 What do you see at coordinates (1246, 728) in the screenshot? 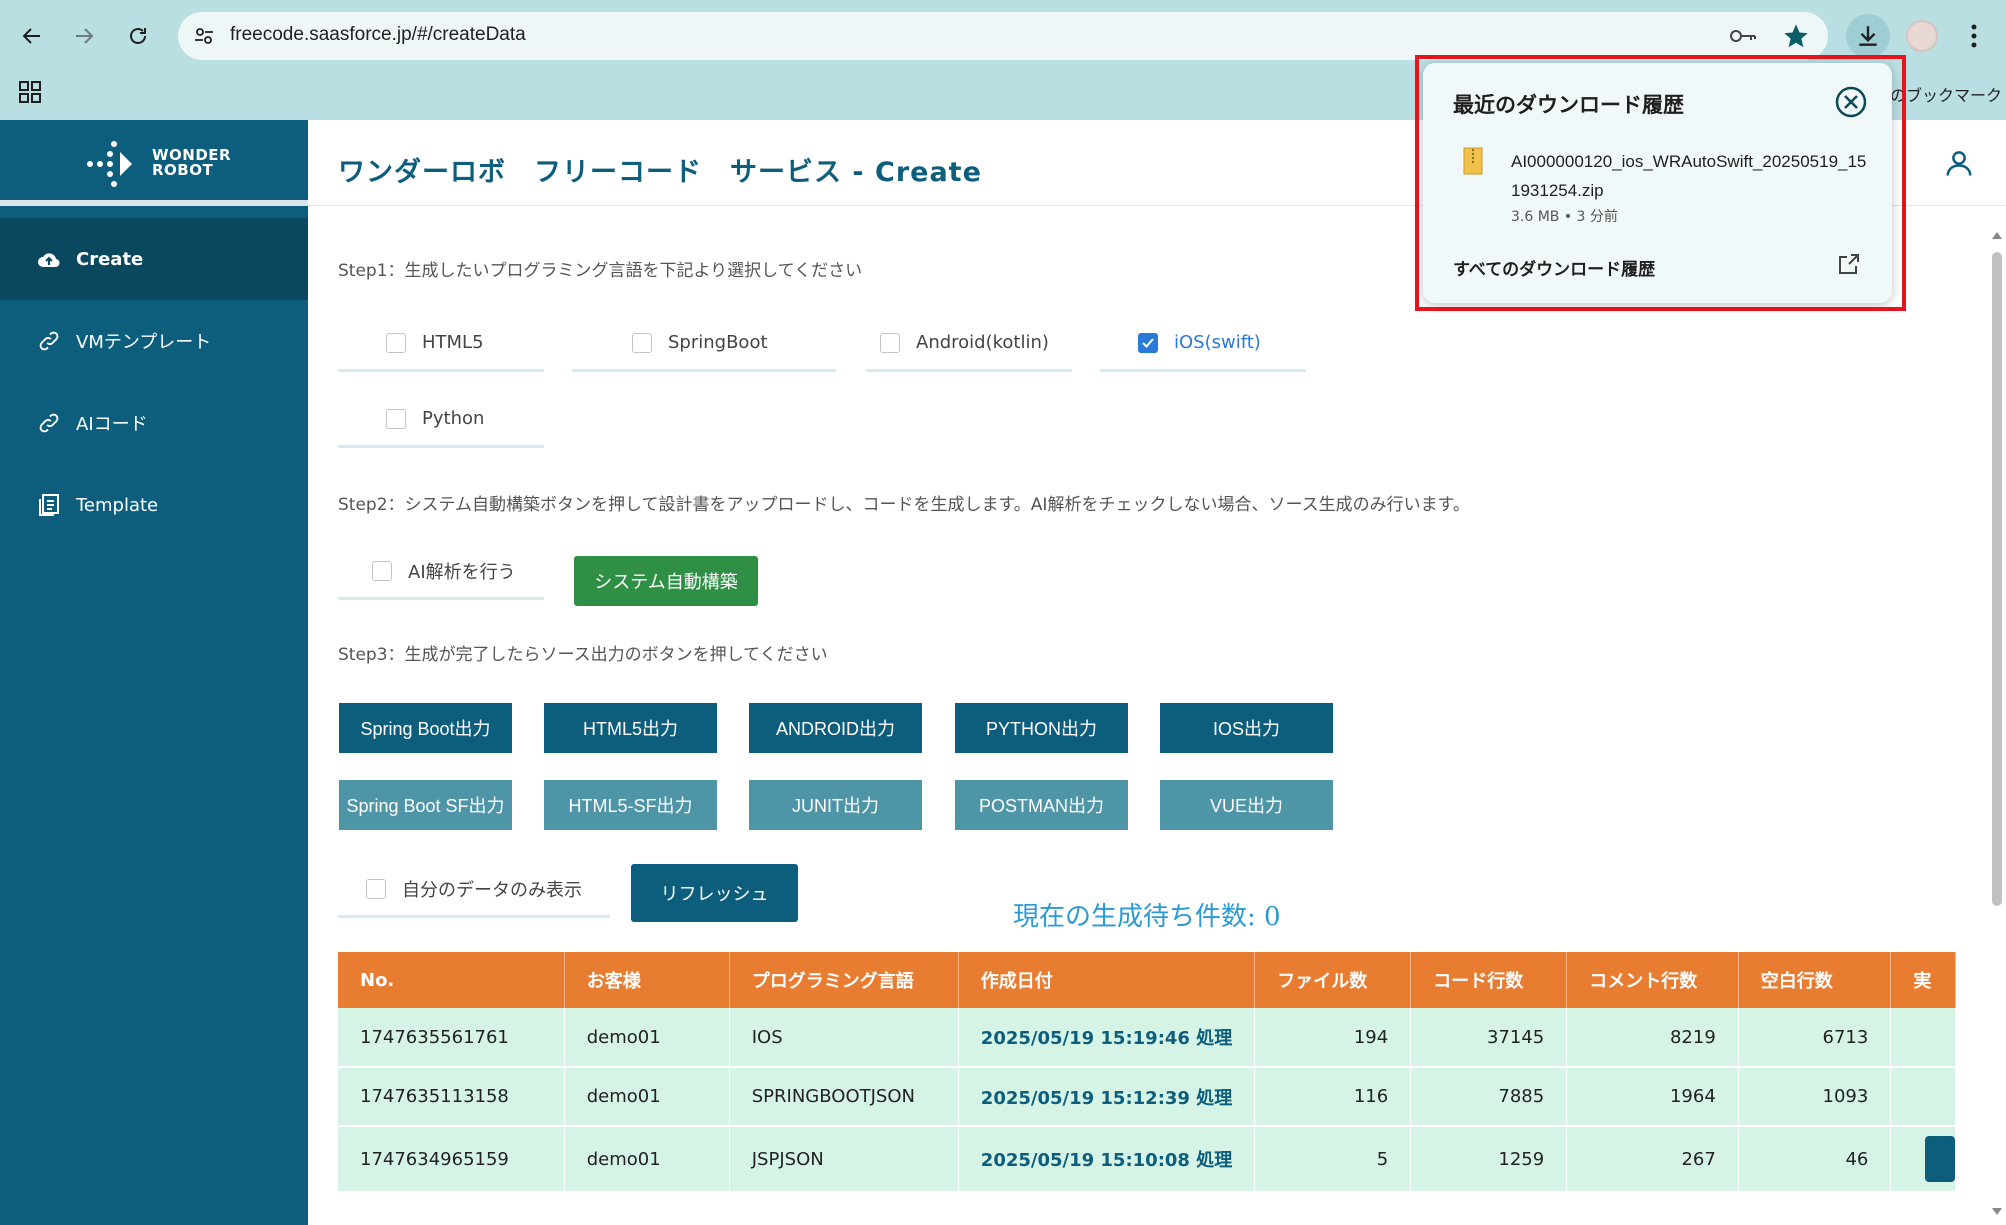
I see `ios-output-button: IOS出力` at bounding box center [1246, 728].